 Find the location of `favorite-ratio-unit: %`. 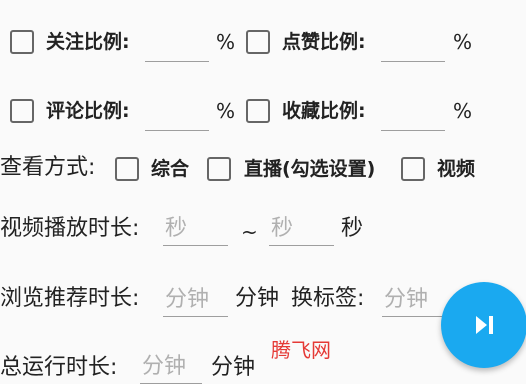

favorite-ratio-unit: % is located at coordinates (463, 111).